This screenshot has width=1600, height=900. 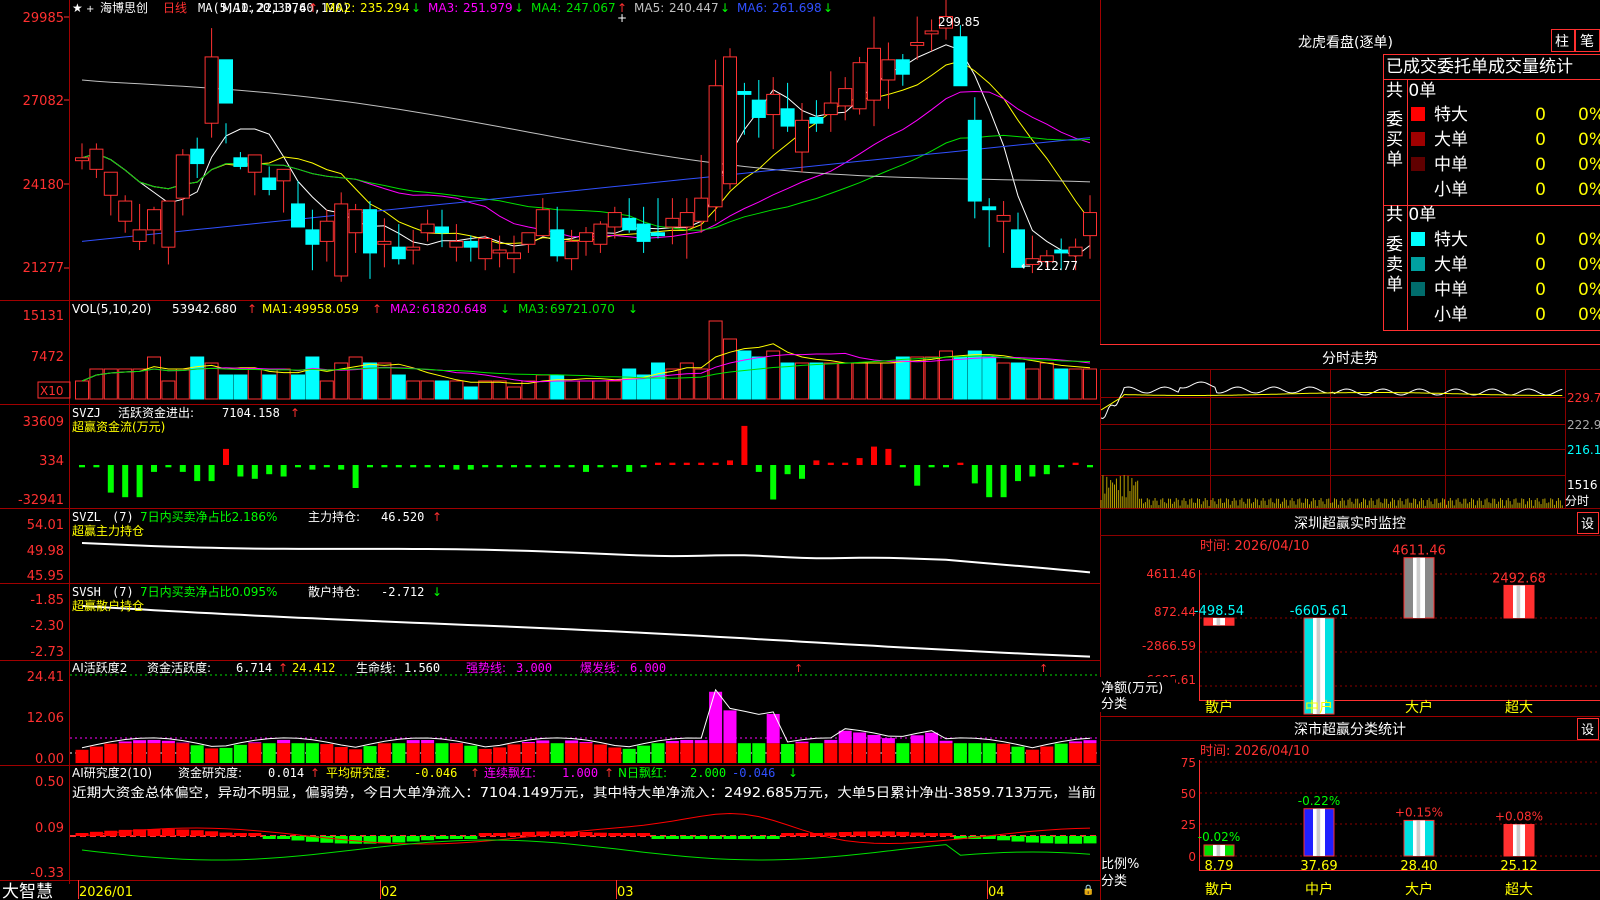 I want to click on intraday-panel: 分时走势 229.7 222.9 216.1 1516 分时, so click(x=1350, y=427).